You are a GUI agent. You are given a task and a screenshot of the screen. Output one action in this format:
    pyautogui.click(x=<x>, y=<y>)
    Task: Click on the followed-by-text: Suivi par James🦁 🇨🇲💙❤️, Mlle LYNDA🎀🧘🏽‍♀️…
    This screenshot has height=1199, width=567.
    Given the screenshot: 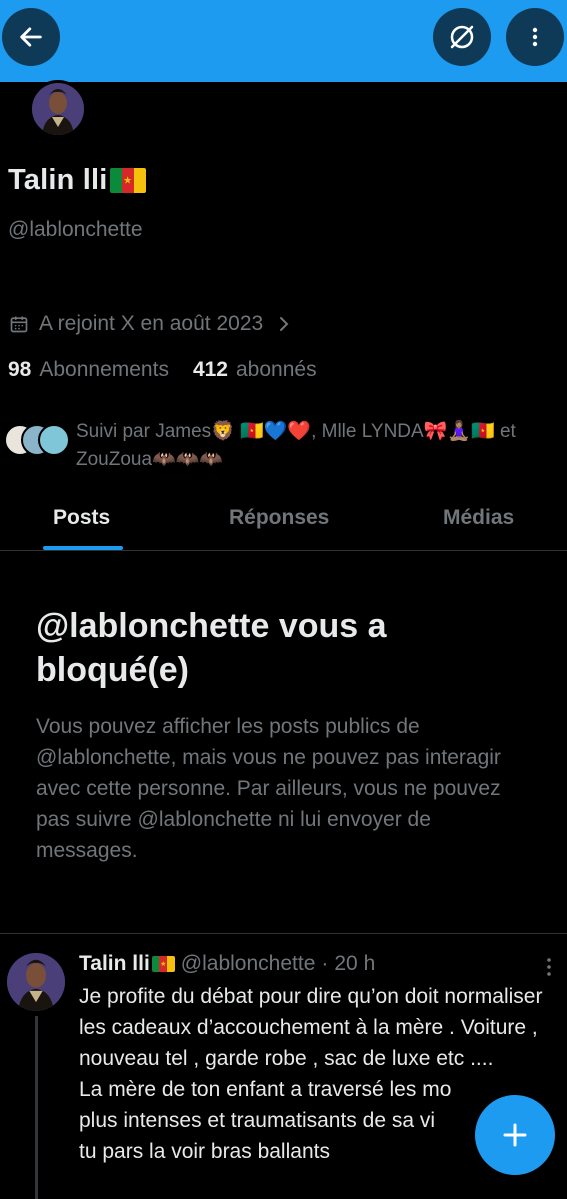 What is the action you would take?
    pyautogui.click(x=296, y=446)
    